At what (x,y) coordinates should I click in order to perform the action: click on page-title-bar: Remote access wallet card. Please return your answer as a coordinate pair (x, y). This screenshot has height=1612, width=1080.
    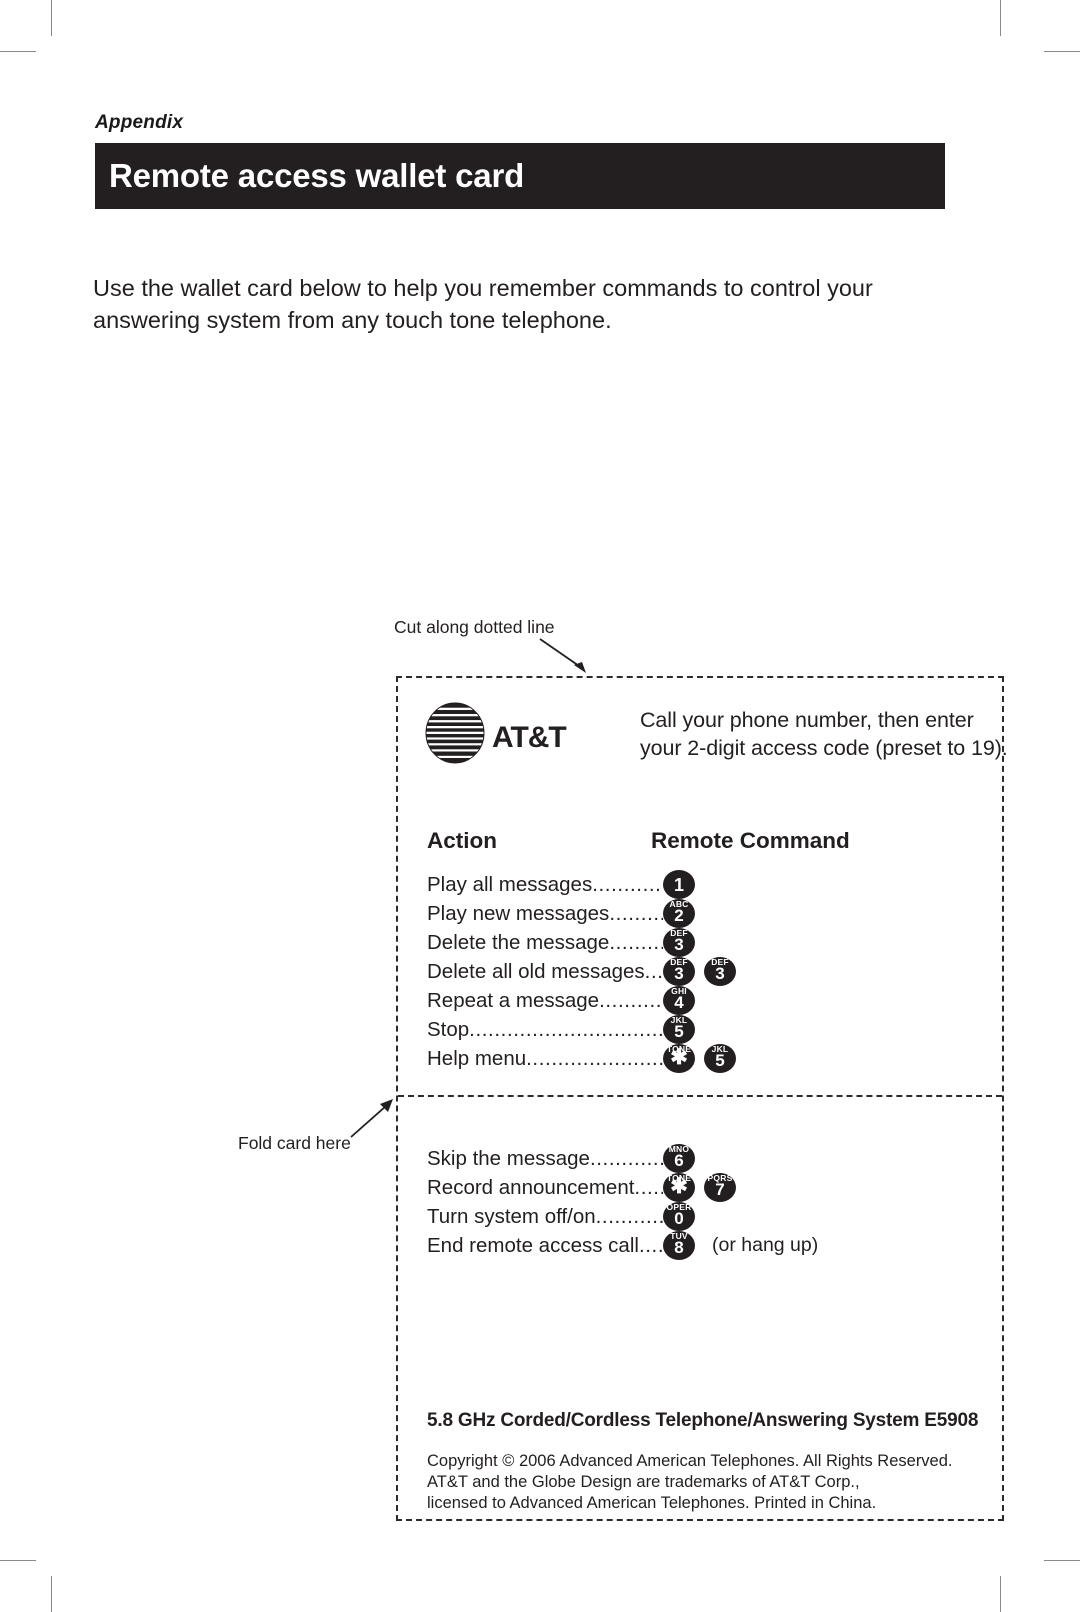
    Looking at the image, I should click on (520, 176).